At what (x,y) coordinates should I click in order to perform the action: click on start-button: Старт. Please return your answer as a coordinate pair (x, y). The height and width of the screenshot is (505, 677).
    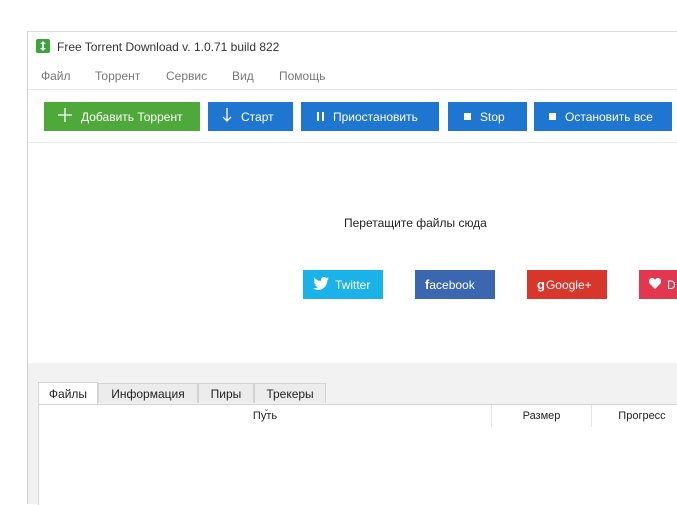
    Looking at the image, I should click on (250, 116).